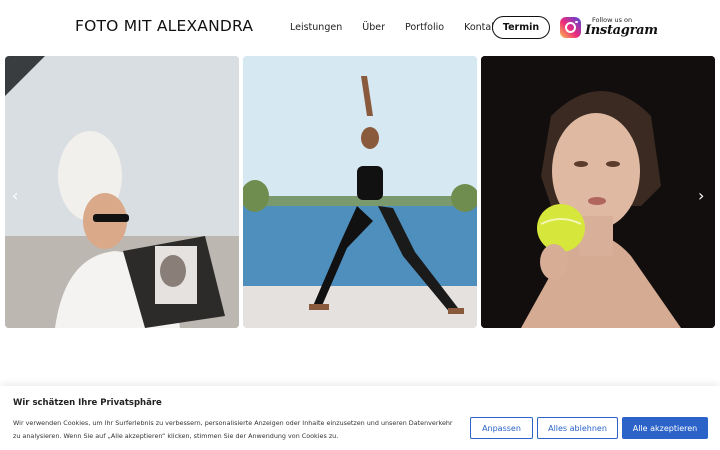  I want to click on nav-item-ueber: Über, so click(373, 27).